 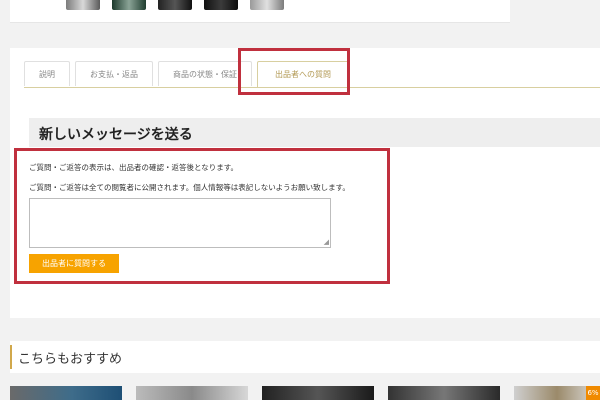 What do you see at coordinates (314, 132) in the screenshot?
I see `message-header: 新しいメッセージを送る` at bounding box center [314, 132].